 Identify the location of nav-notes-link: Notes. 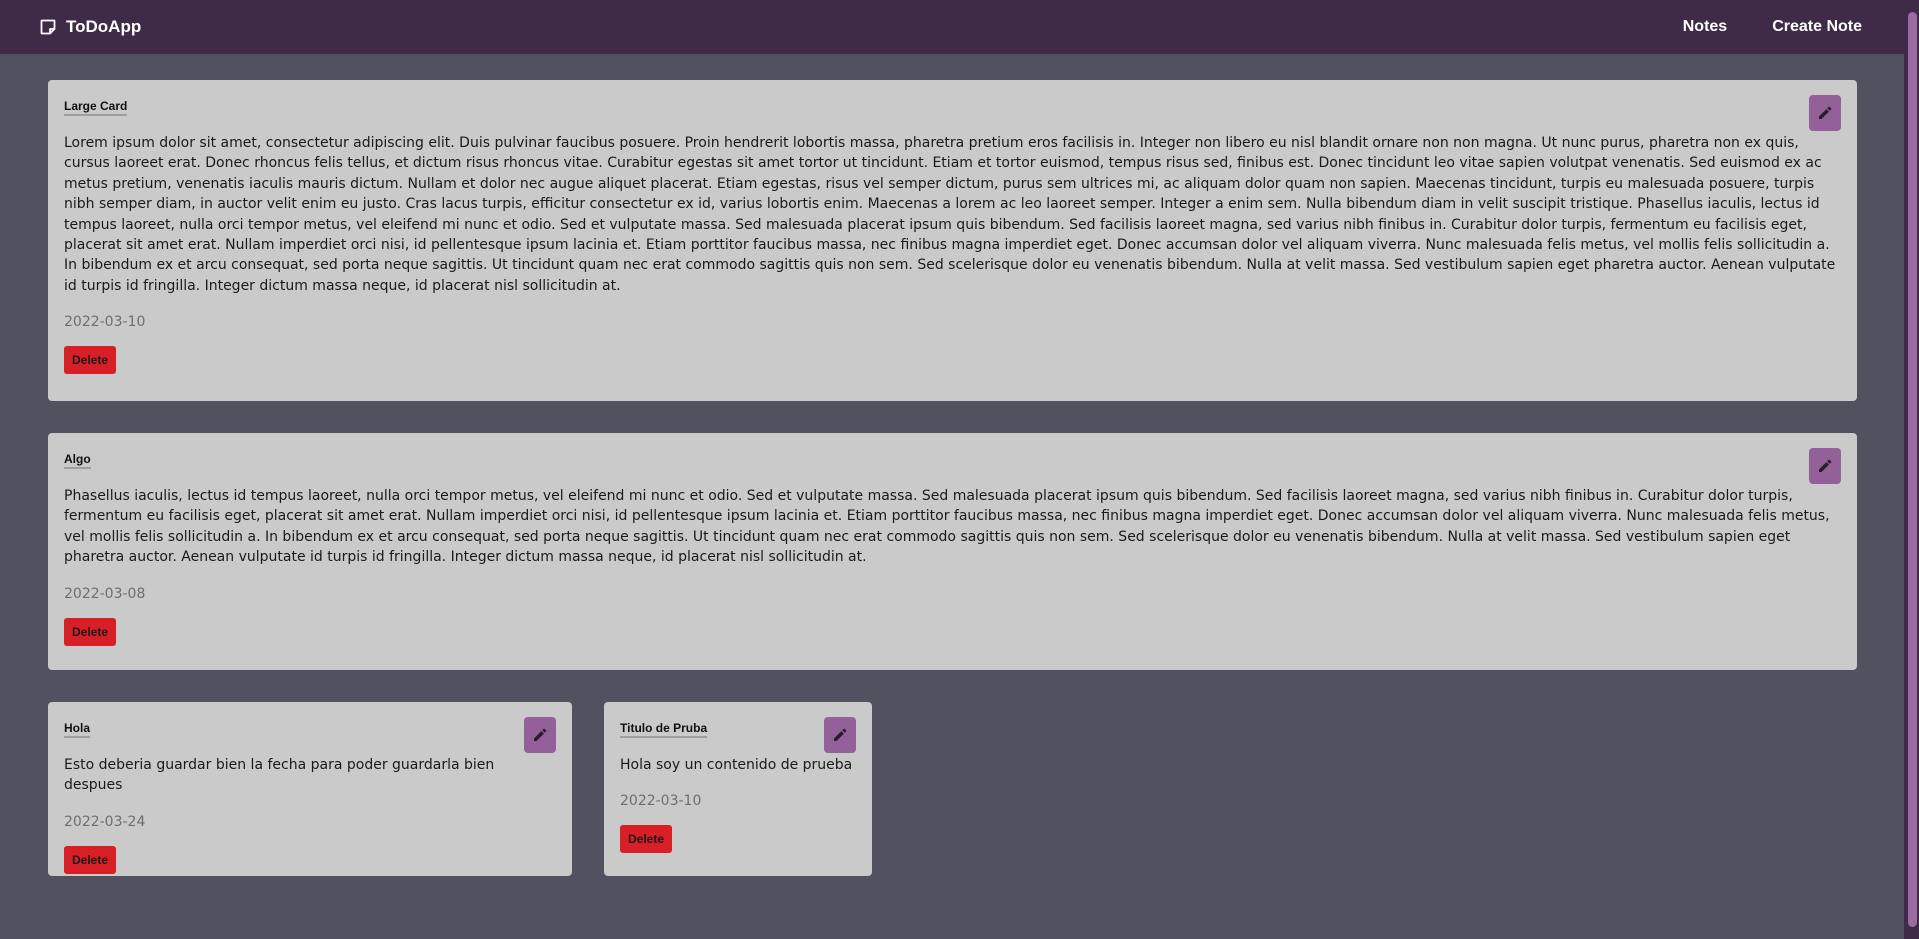
(1705, 27).